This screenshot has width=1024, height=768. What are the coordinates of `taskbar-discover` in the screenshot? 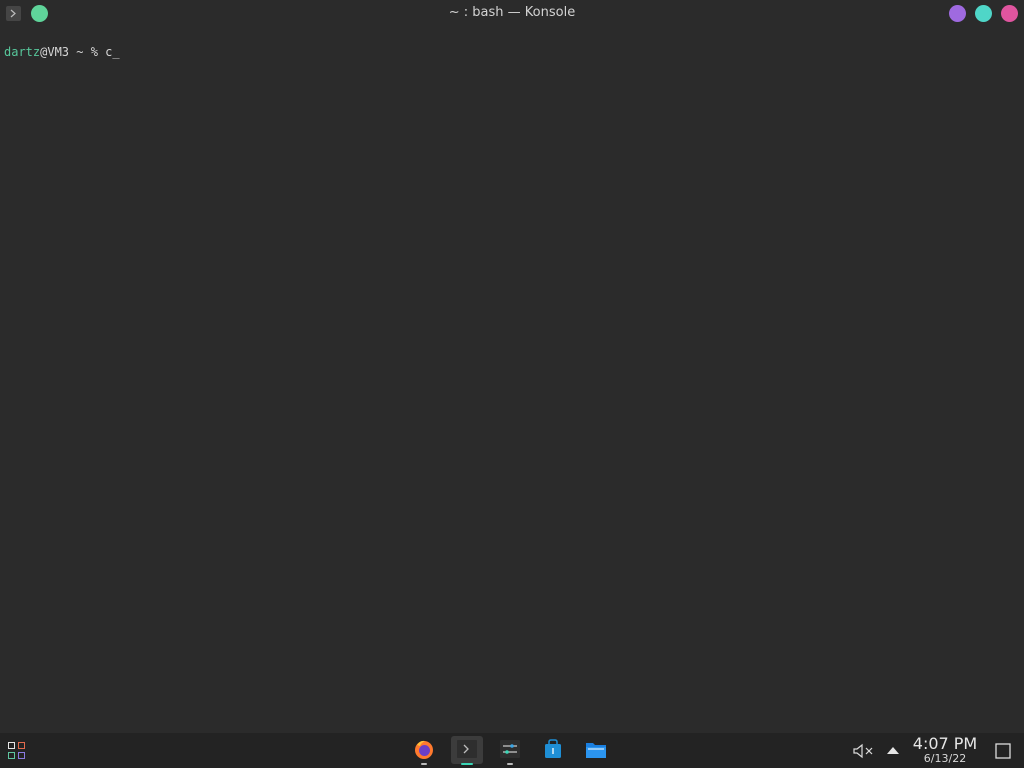 It's located at (553, 750).